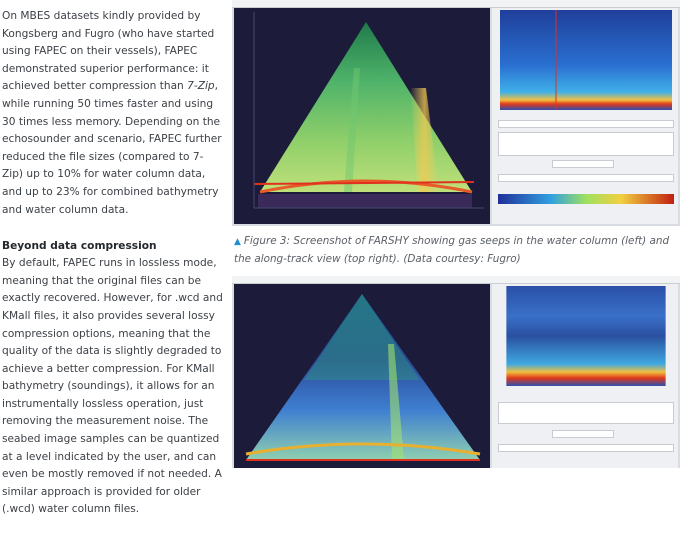  What do you see at coordinates (586, 60) in the screenshot?
I see `along-track-view` at bounding box center [586, 60].